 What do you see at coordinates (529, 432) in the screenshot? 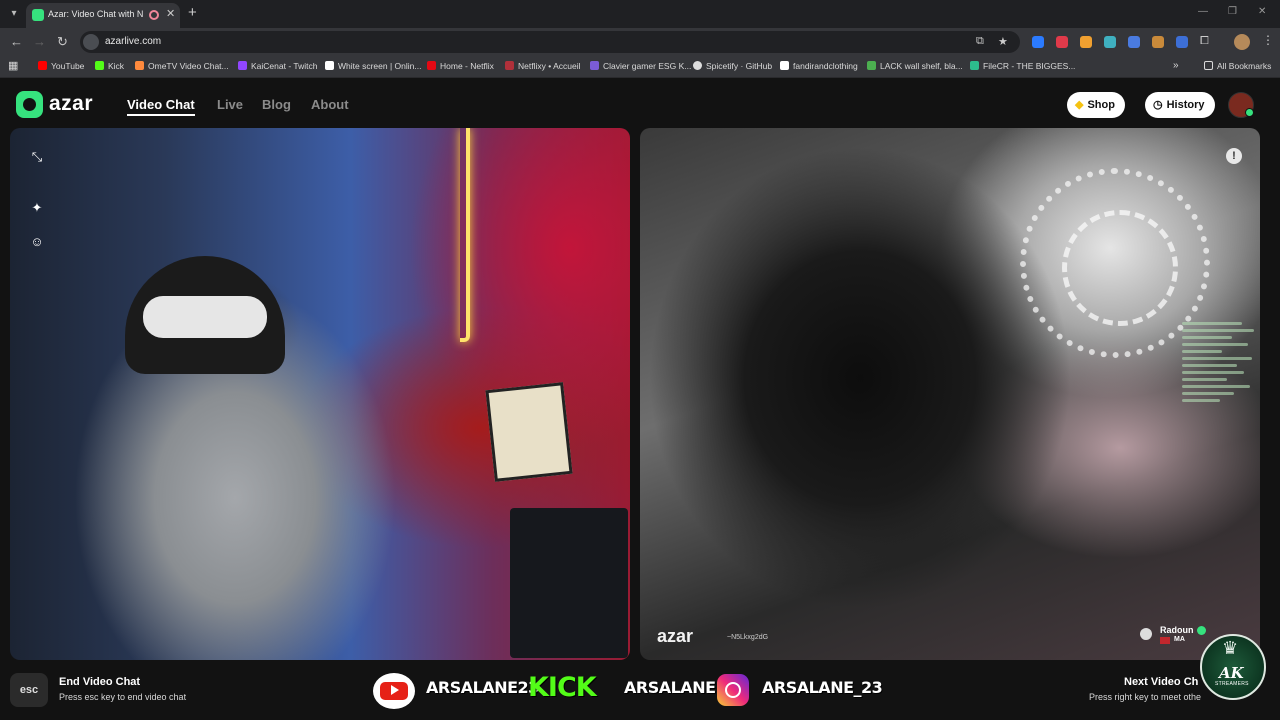
I see `wall-poster` at bounding box center [529, 432].